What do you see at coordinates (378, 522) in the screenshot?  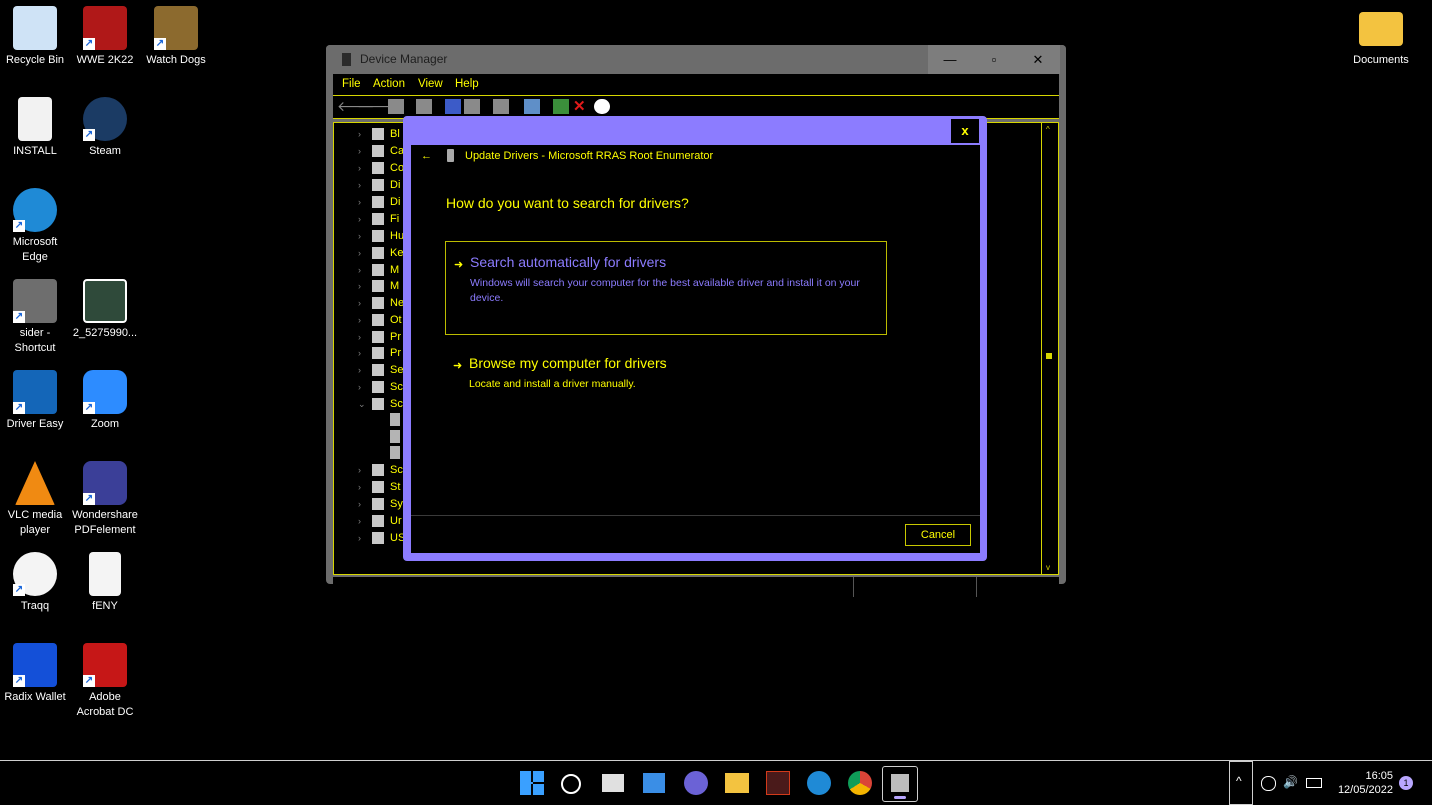 I see `tree-category-row: ›Ur` at bounding box center [378, 522].